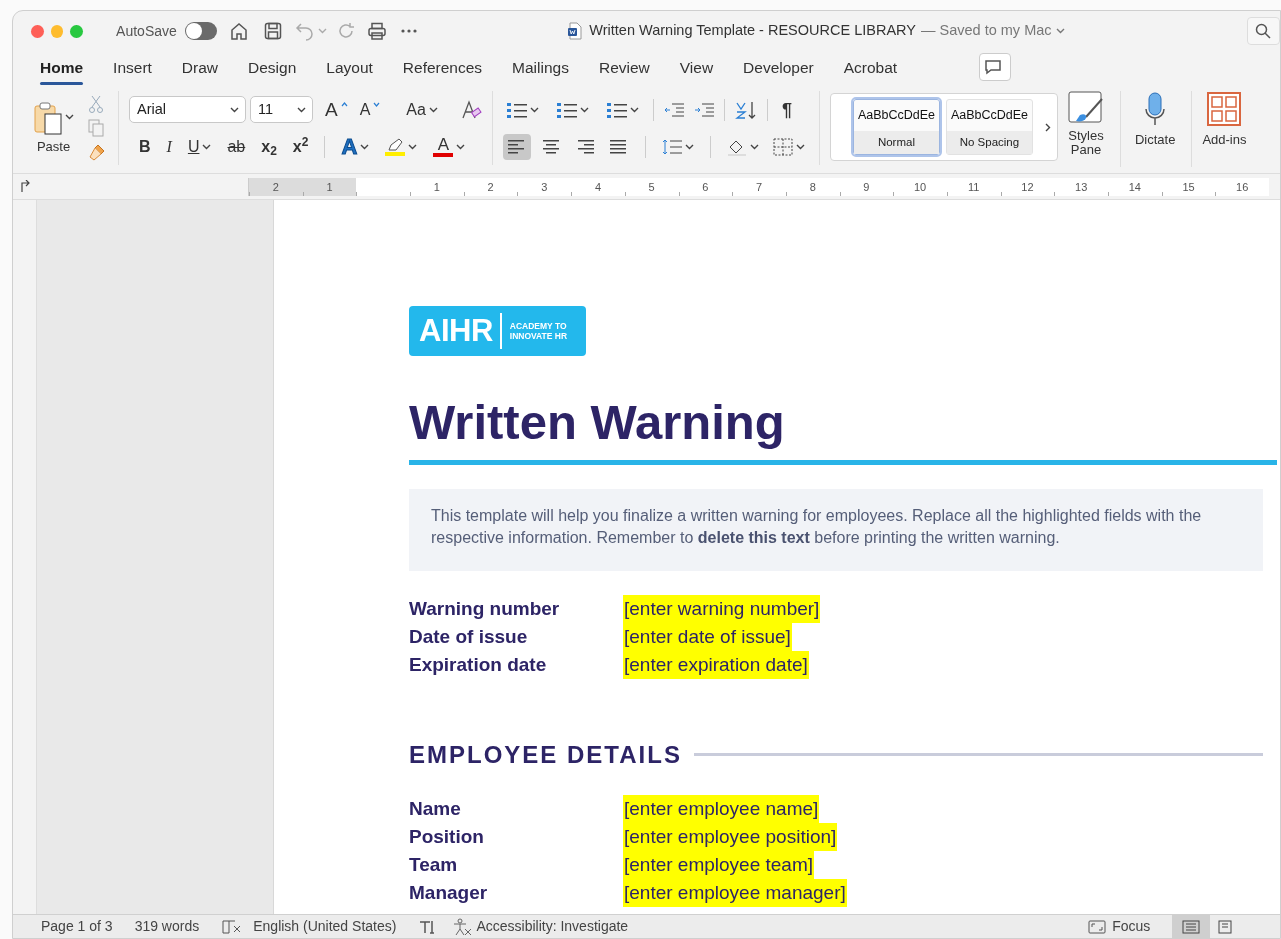 This screenshot has height=939, width=1281. I want to click on search-icon, so click(1263, 31).